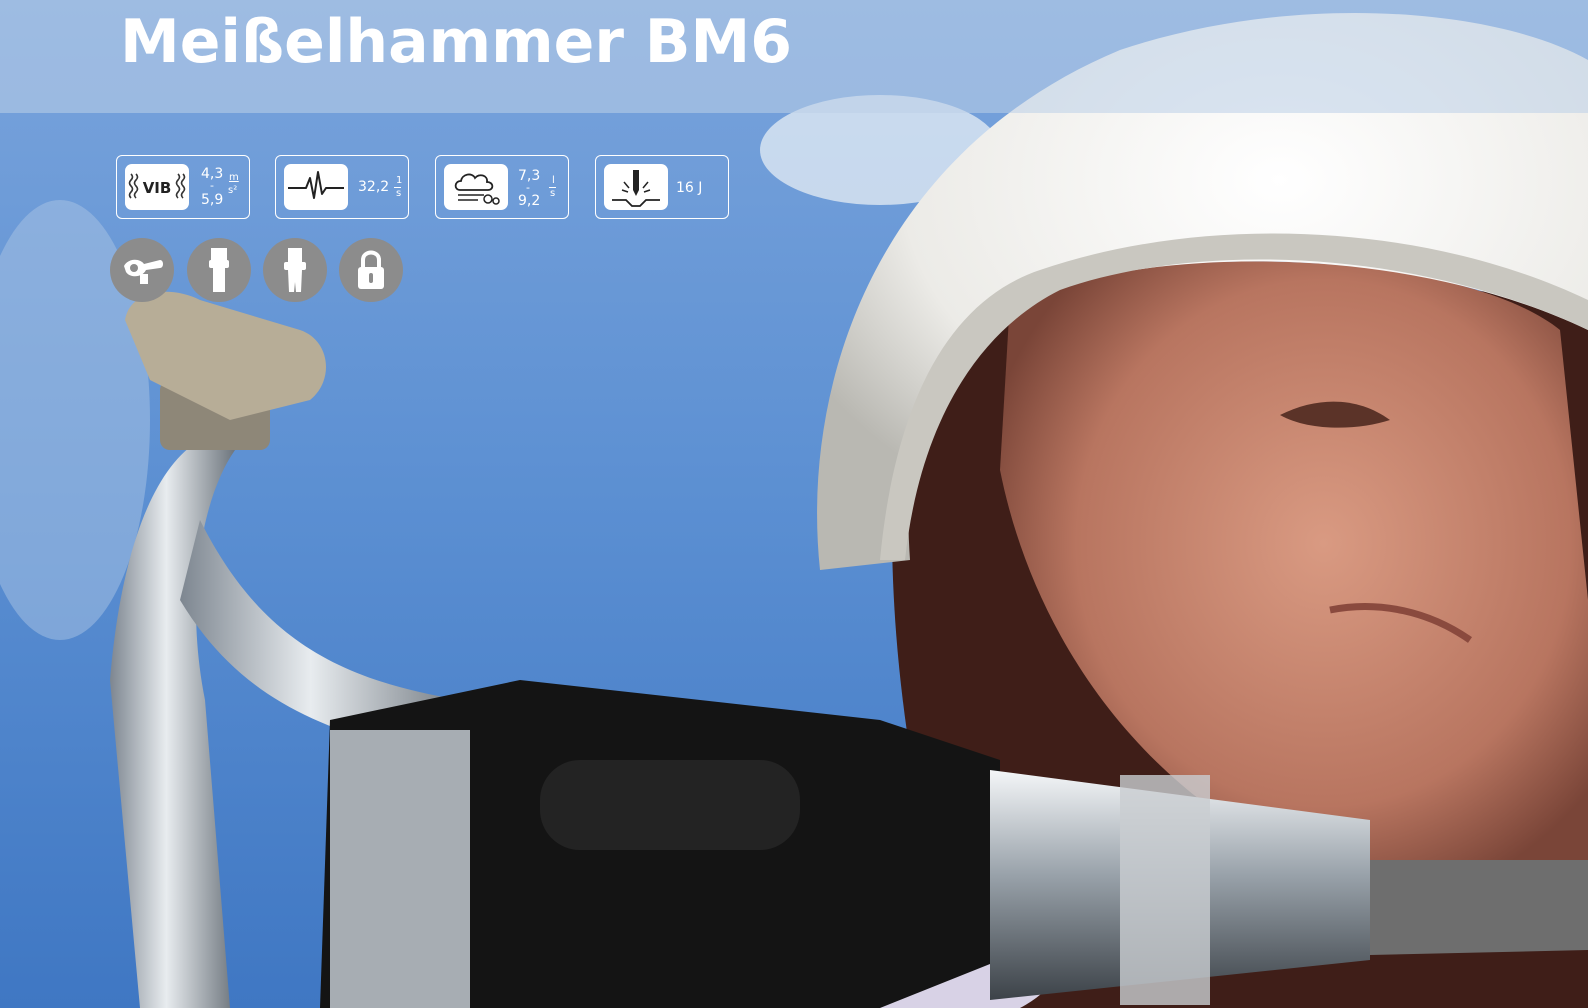 Image resolution: width=1588 pixels, height=1008 pixels. Describe the element at coordinates (399, 180) in the screenshot. I see `frequency-unit-top: 1` at that location.